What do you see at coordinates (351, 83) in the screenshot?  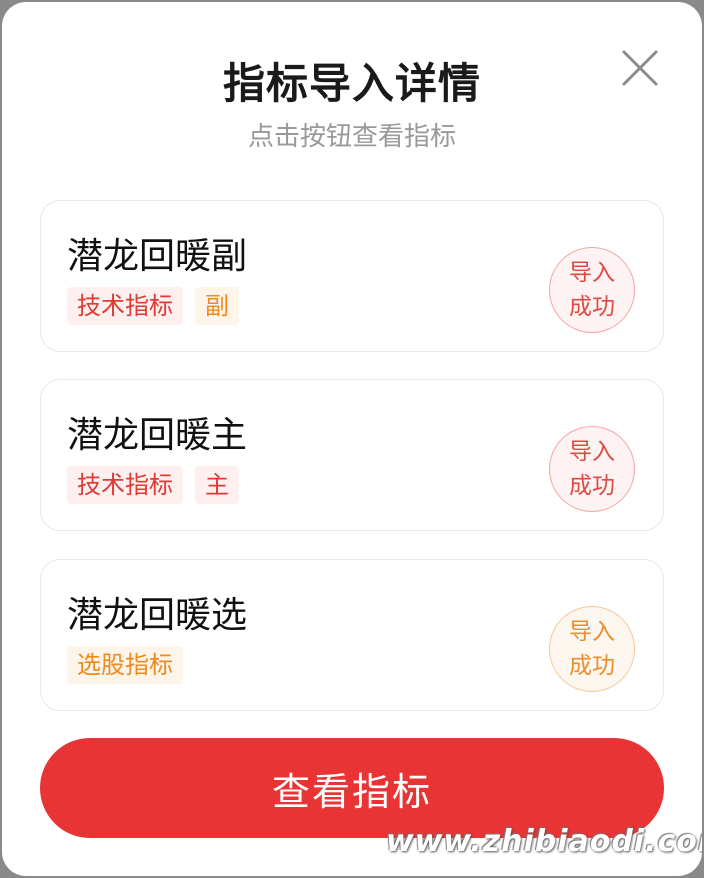 I see `dialog-title: 指标导入详情` at bounding box center [351, 83].